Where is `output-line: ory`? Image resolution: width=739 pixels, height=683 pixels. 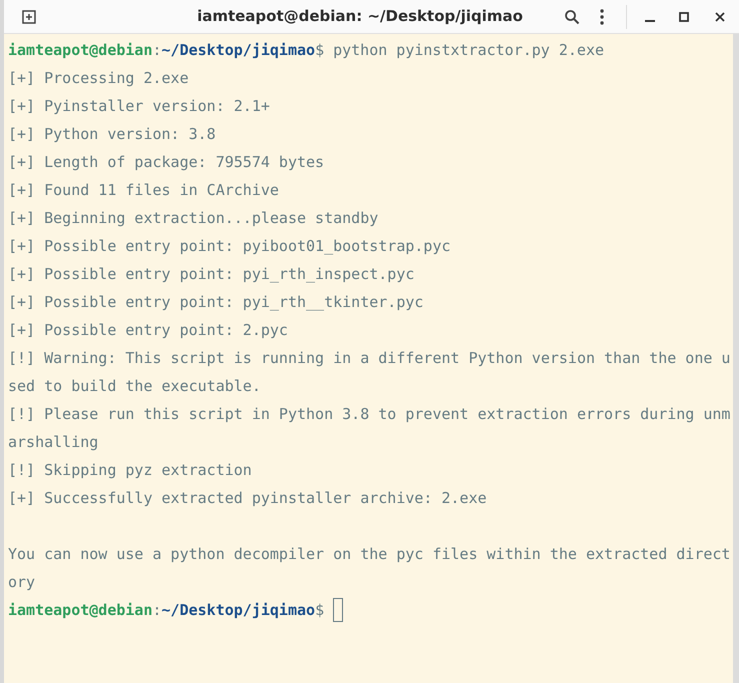 output-line: ory is located at coordinates (22, 582).